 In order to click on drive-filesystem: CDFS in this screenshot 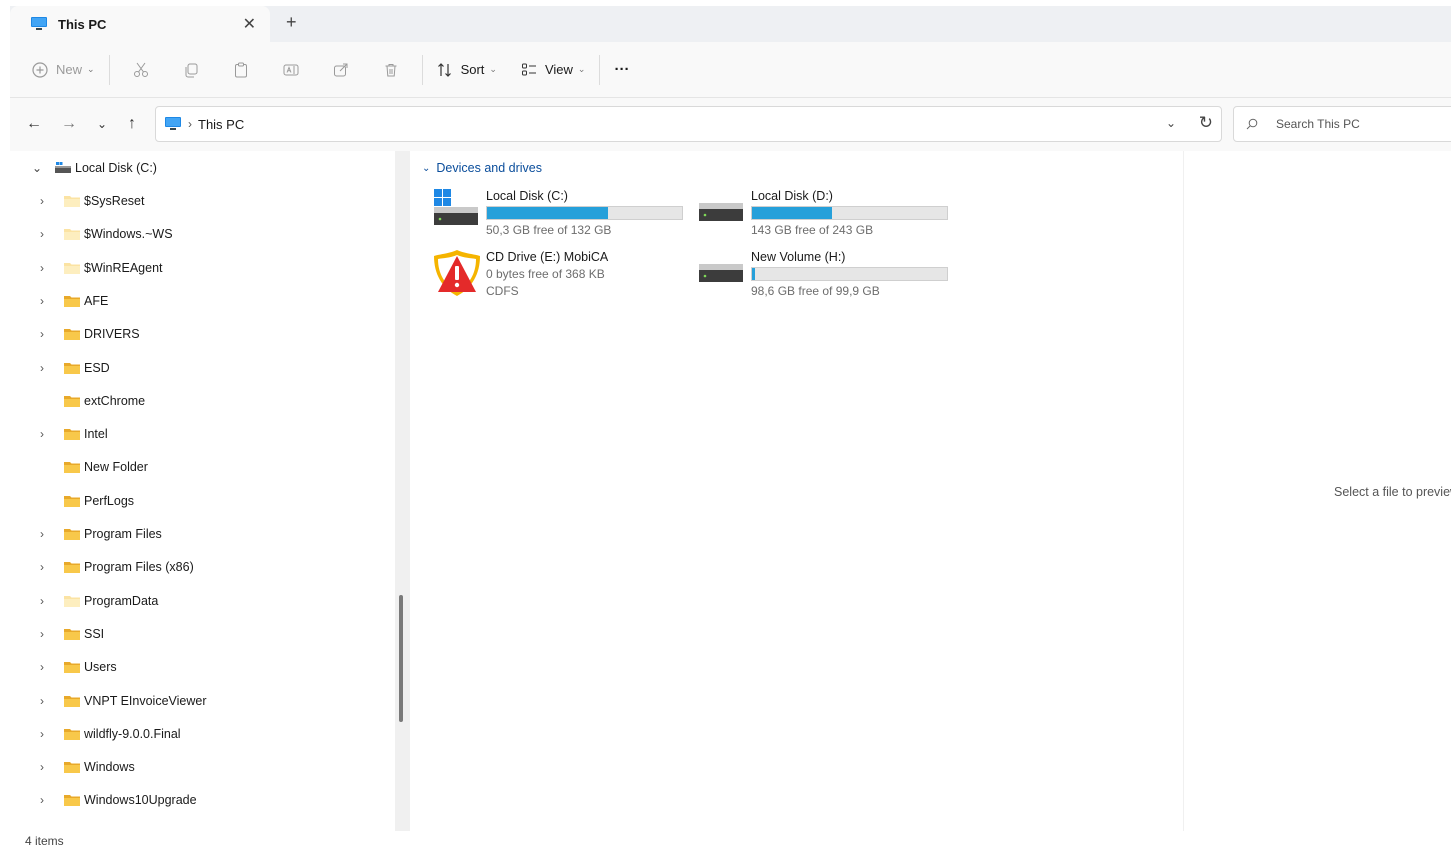, I will do `click(502, 291)`.